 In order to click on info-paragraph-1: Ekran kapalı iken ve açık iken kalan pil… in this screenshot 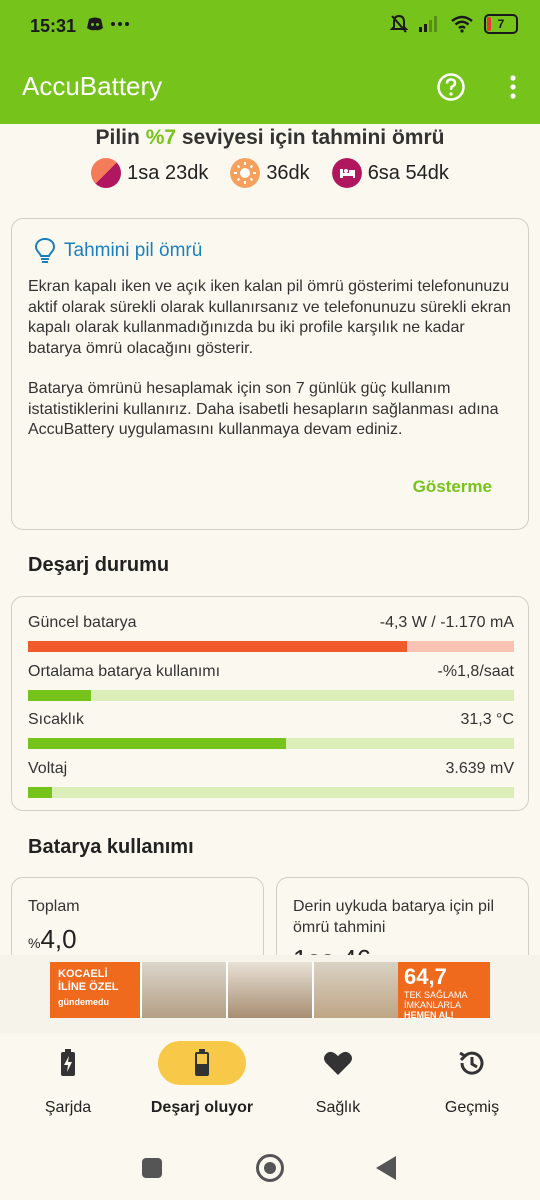, I will do `click(269, 317)`.